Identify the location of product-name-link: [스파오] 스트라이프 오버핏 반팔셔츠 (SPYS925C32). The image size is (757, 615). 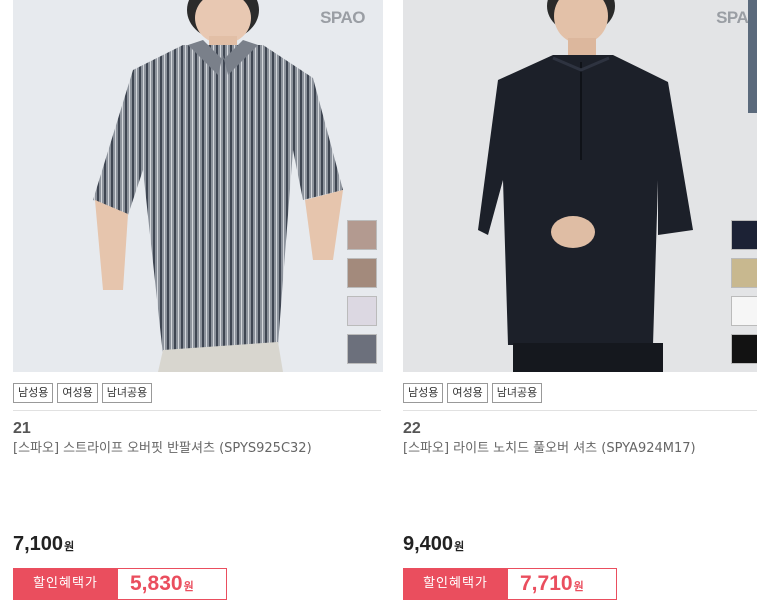
(185, 448).